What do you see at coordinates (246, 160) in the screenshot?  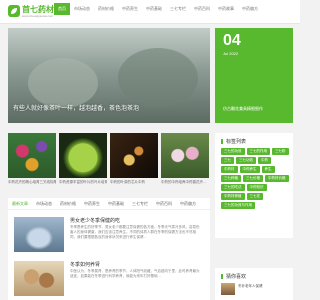 I see `tag-link: 三七功效` at bounding box center [246, 160].